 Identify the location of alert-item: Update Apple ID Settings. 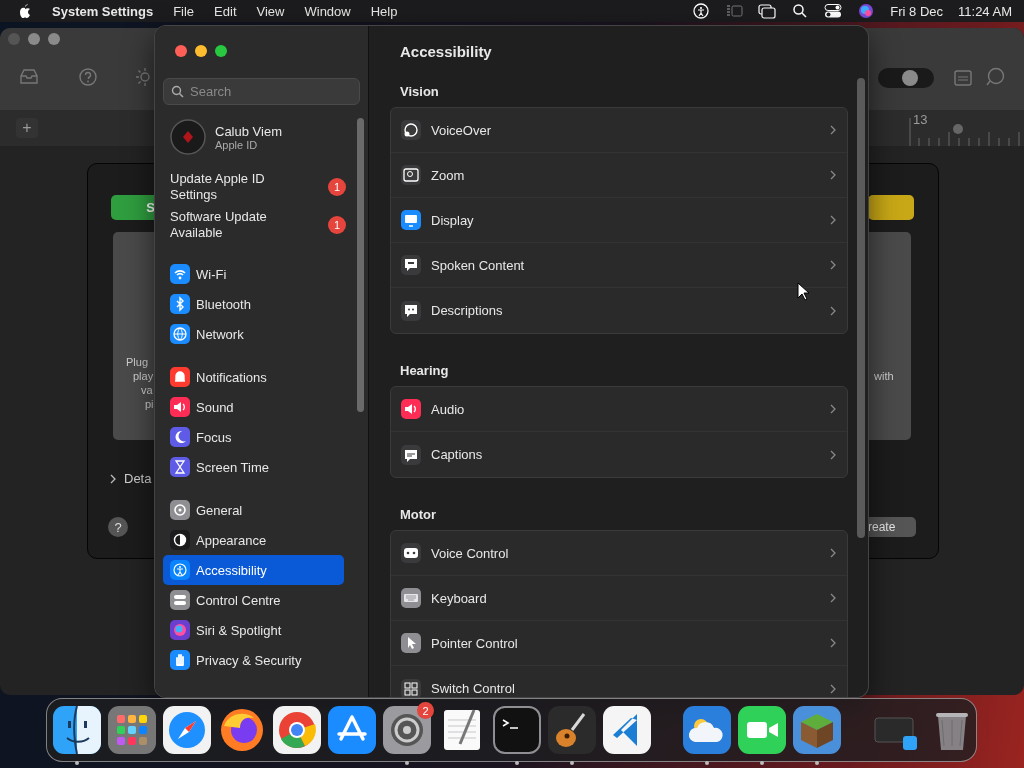
(236, 187).